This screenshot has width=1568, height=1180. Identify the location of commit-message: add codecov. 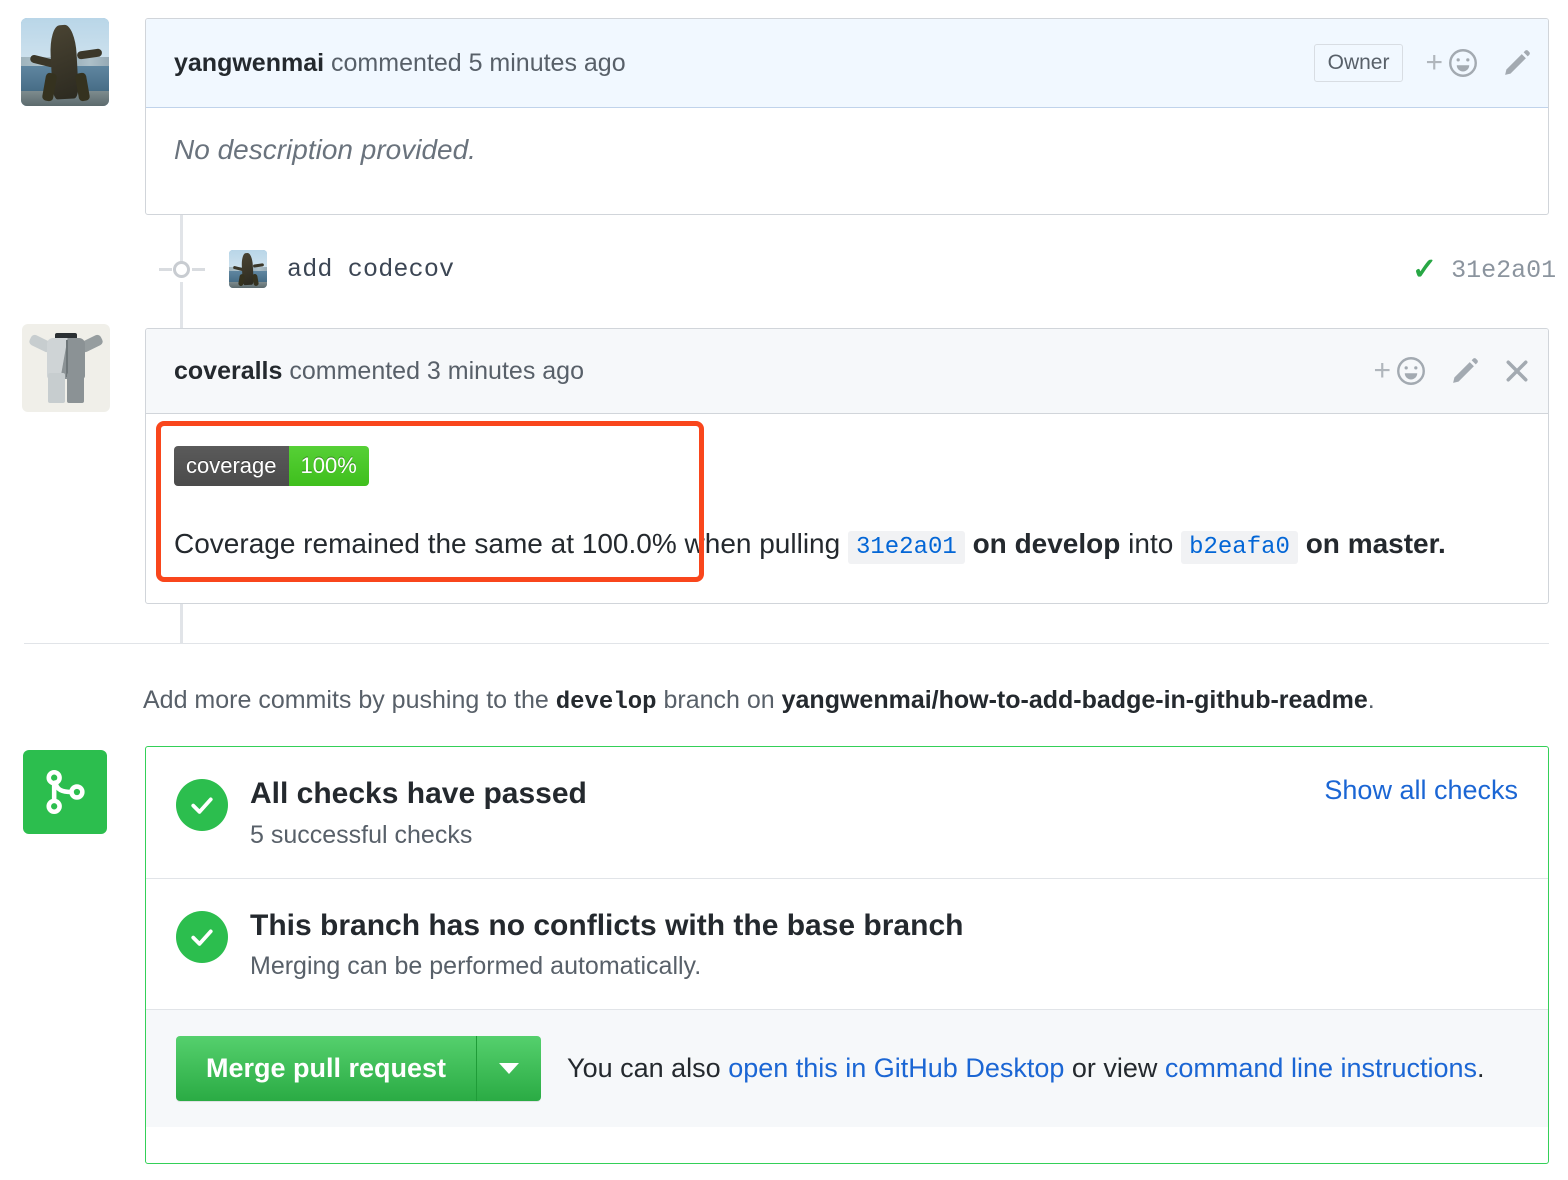
(370, 269).